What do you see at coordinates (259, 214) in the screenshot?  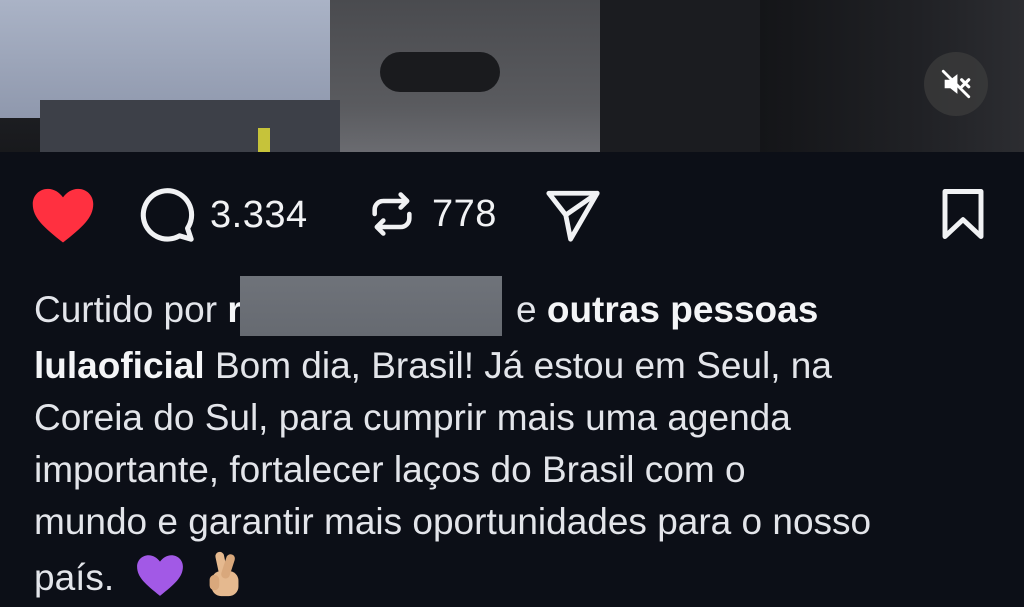 I see `comment-count: 3.334` at bounding box center [259, 214].